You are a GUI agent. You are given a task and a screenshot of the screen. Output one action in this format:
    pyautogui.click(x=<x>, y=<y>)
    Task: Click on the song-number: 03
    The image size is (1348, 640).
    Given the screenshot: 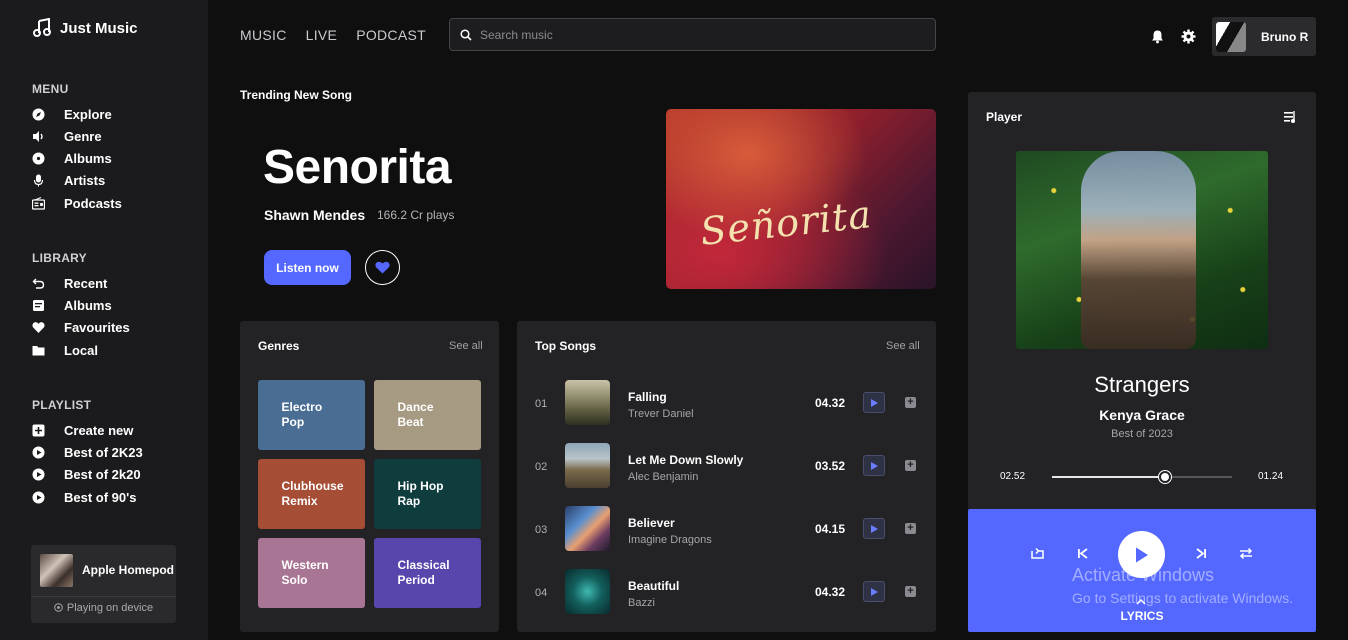 What is the action you would take?
    pyautogui.click(x=541, y=530)
    